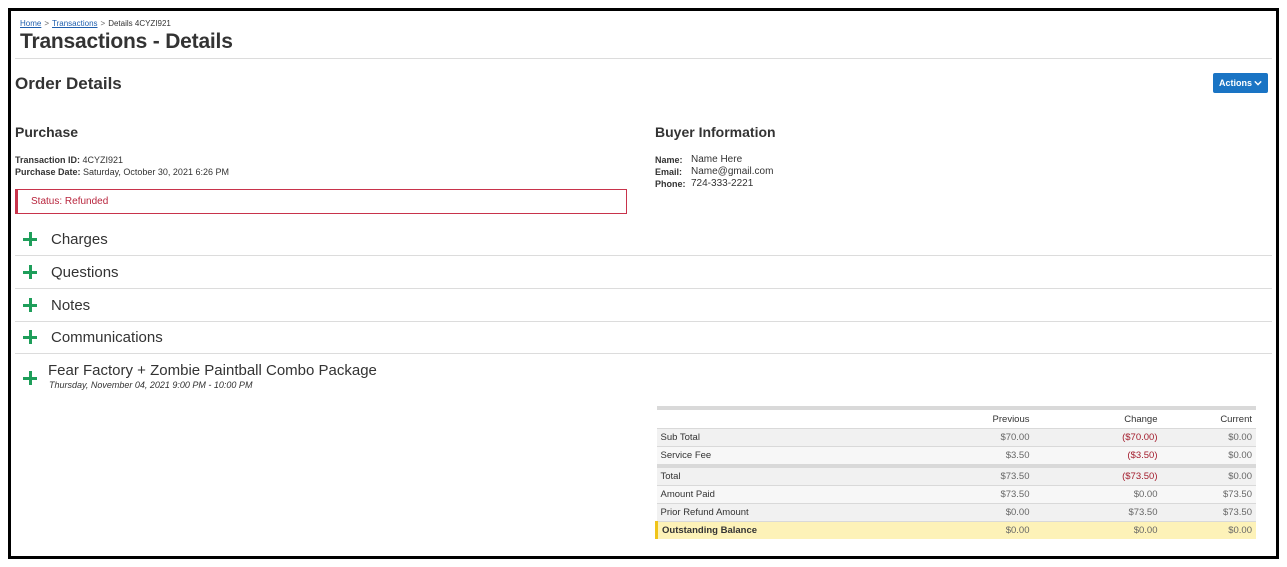 This screenshot has width=1287, height=567. Describe the element at coordinates (70, 201) in the screenshot. I see `status-text: Status: Refunded` at that location.